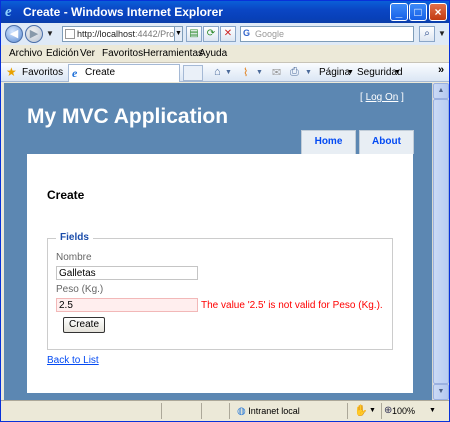  What do you see at coordinates (14, 34) in the screenshot?
I see `back-button: ◀` at bounding box center [14, 34].